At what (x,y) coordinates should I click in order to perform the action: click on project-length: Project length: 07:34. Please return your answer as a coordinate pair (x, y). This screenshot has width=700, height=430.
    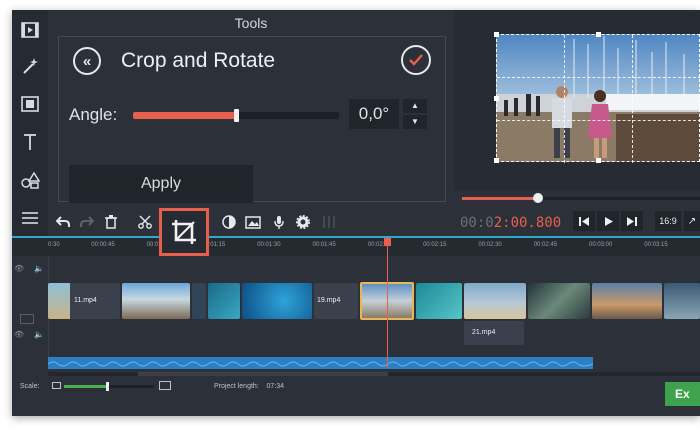
    Looking at the image, I should click on (249, 386).